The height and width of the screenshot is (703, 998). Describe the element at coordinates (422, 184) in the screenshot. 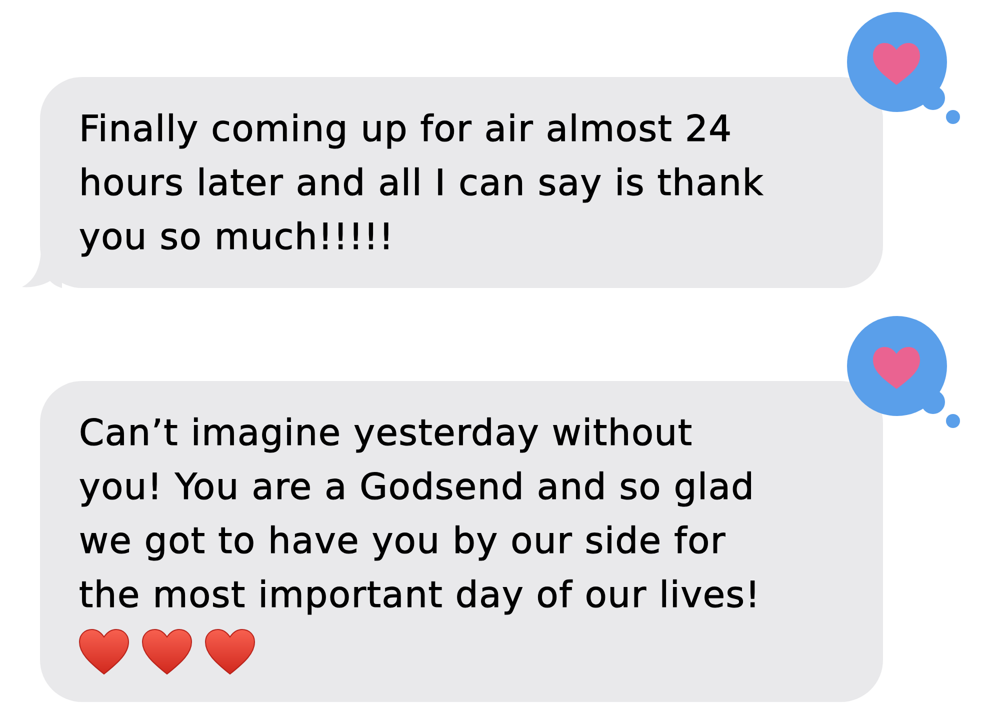

I see `message-text: Finally coming up for air almost 24 hours later and all I can say is thank you so much!!!!!` at that location.